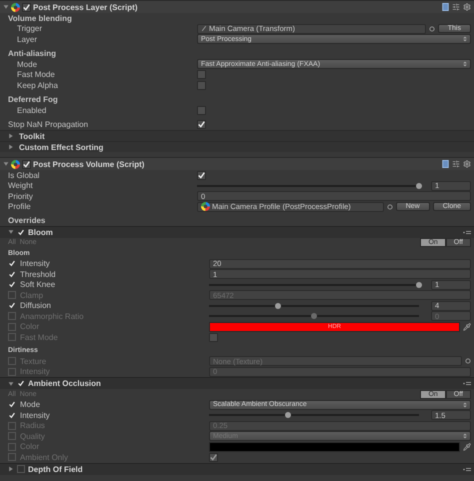  What do you see at coordinates (27, 39) in the screenshot?
I see `property-label: Layer` at bounding box center [27, 39].